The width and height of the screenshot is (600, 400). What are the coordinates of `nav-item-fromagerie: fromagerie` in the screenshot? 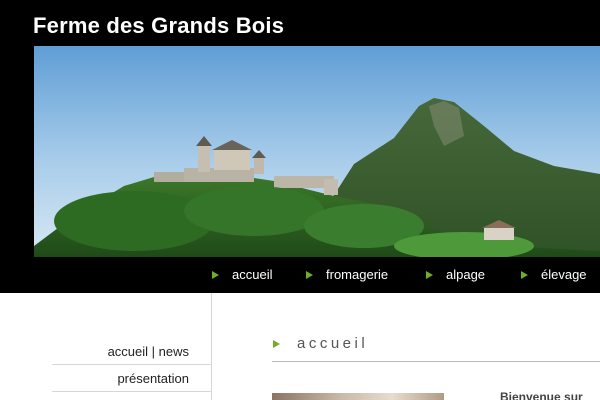 It's located at (347, 275).